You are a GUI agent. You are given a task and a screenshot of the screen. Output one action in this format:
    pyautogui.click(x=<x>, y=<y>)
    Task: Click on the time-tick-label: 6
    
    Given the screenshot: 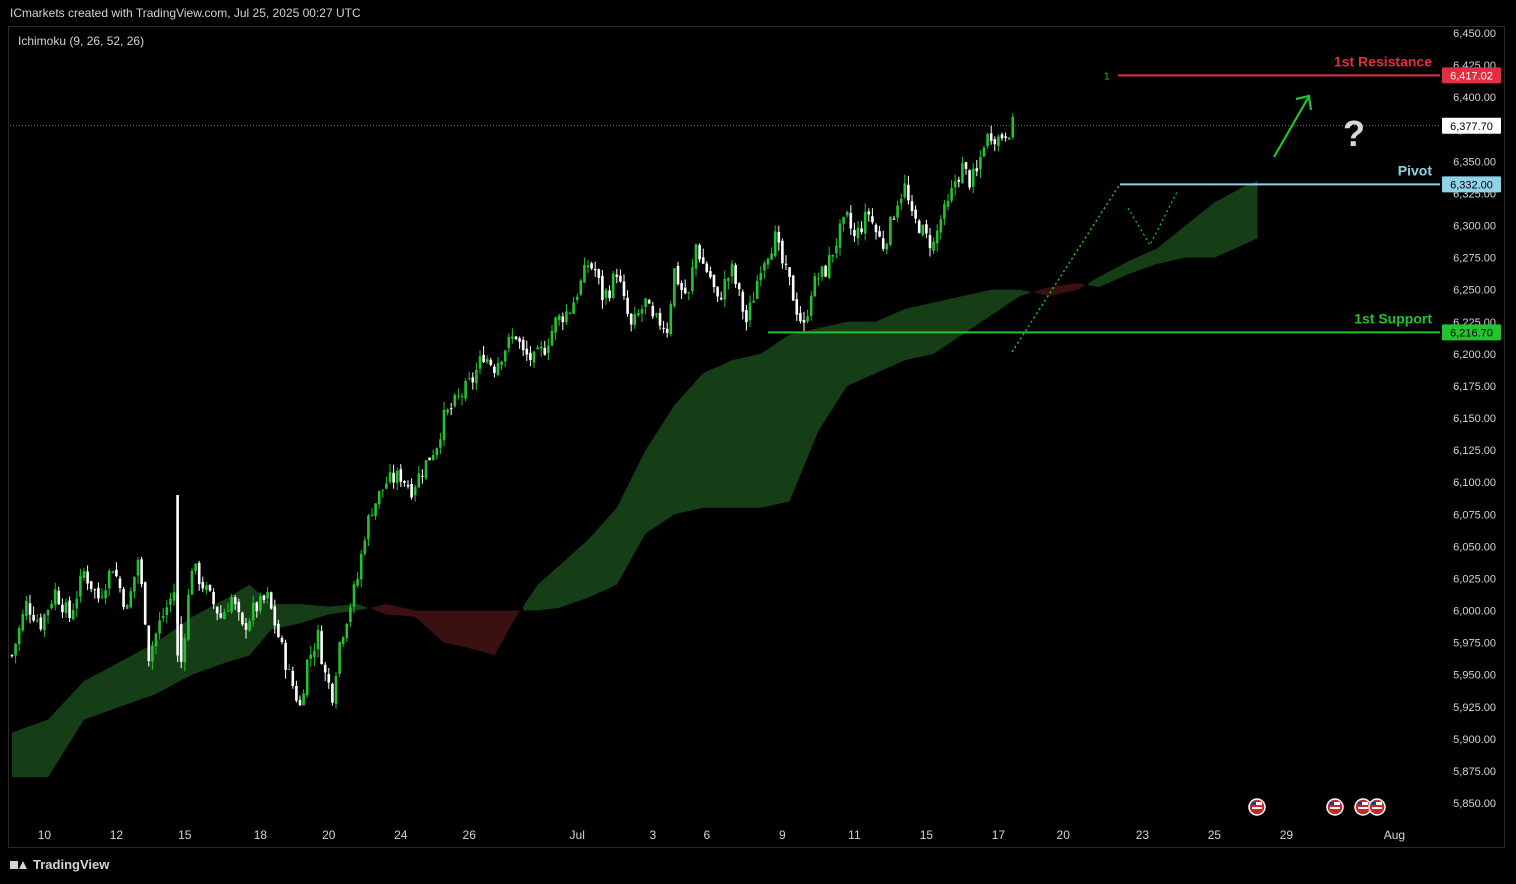 What is the action you would take?
    pyautogui.click(x=706, y=835)
    